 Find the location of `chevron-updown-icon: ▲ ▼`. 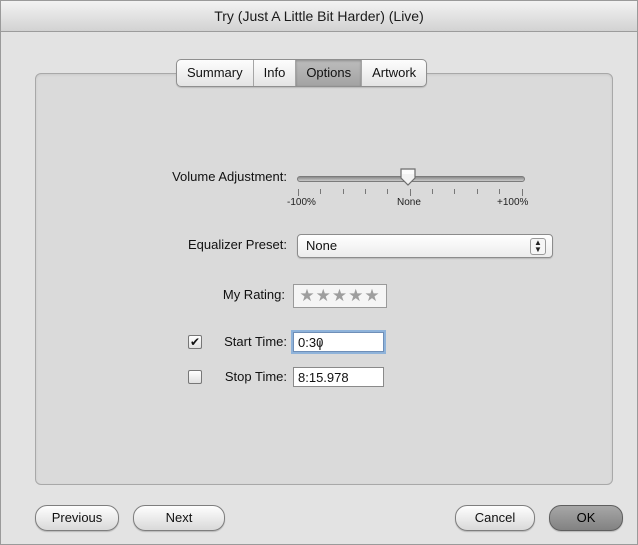

chevron-updown-icon: ▲ ▼ is located at coordinates (538, 246).